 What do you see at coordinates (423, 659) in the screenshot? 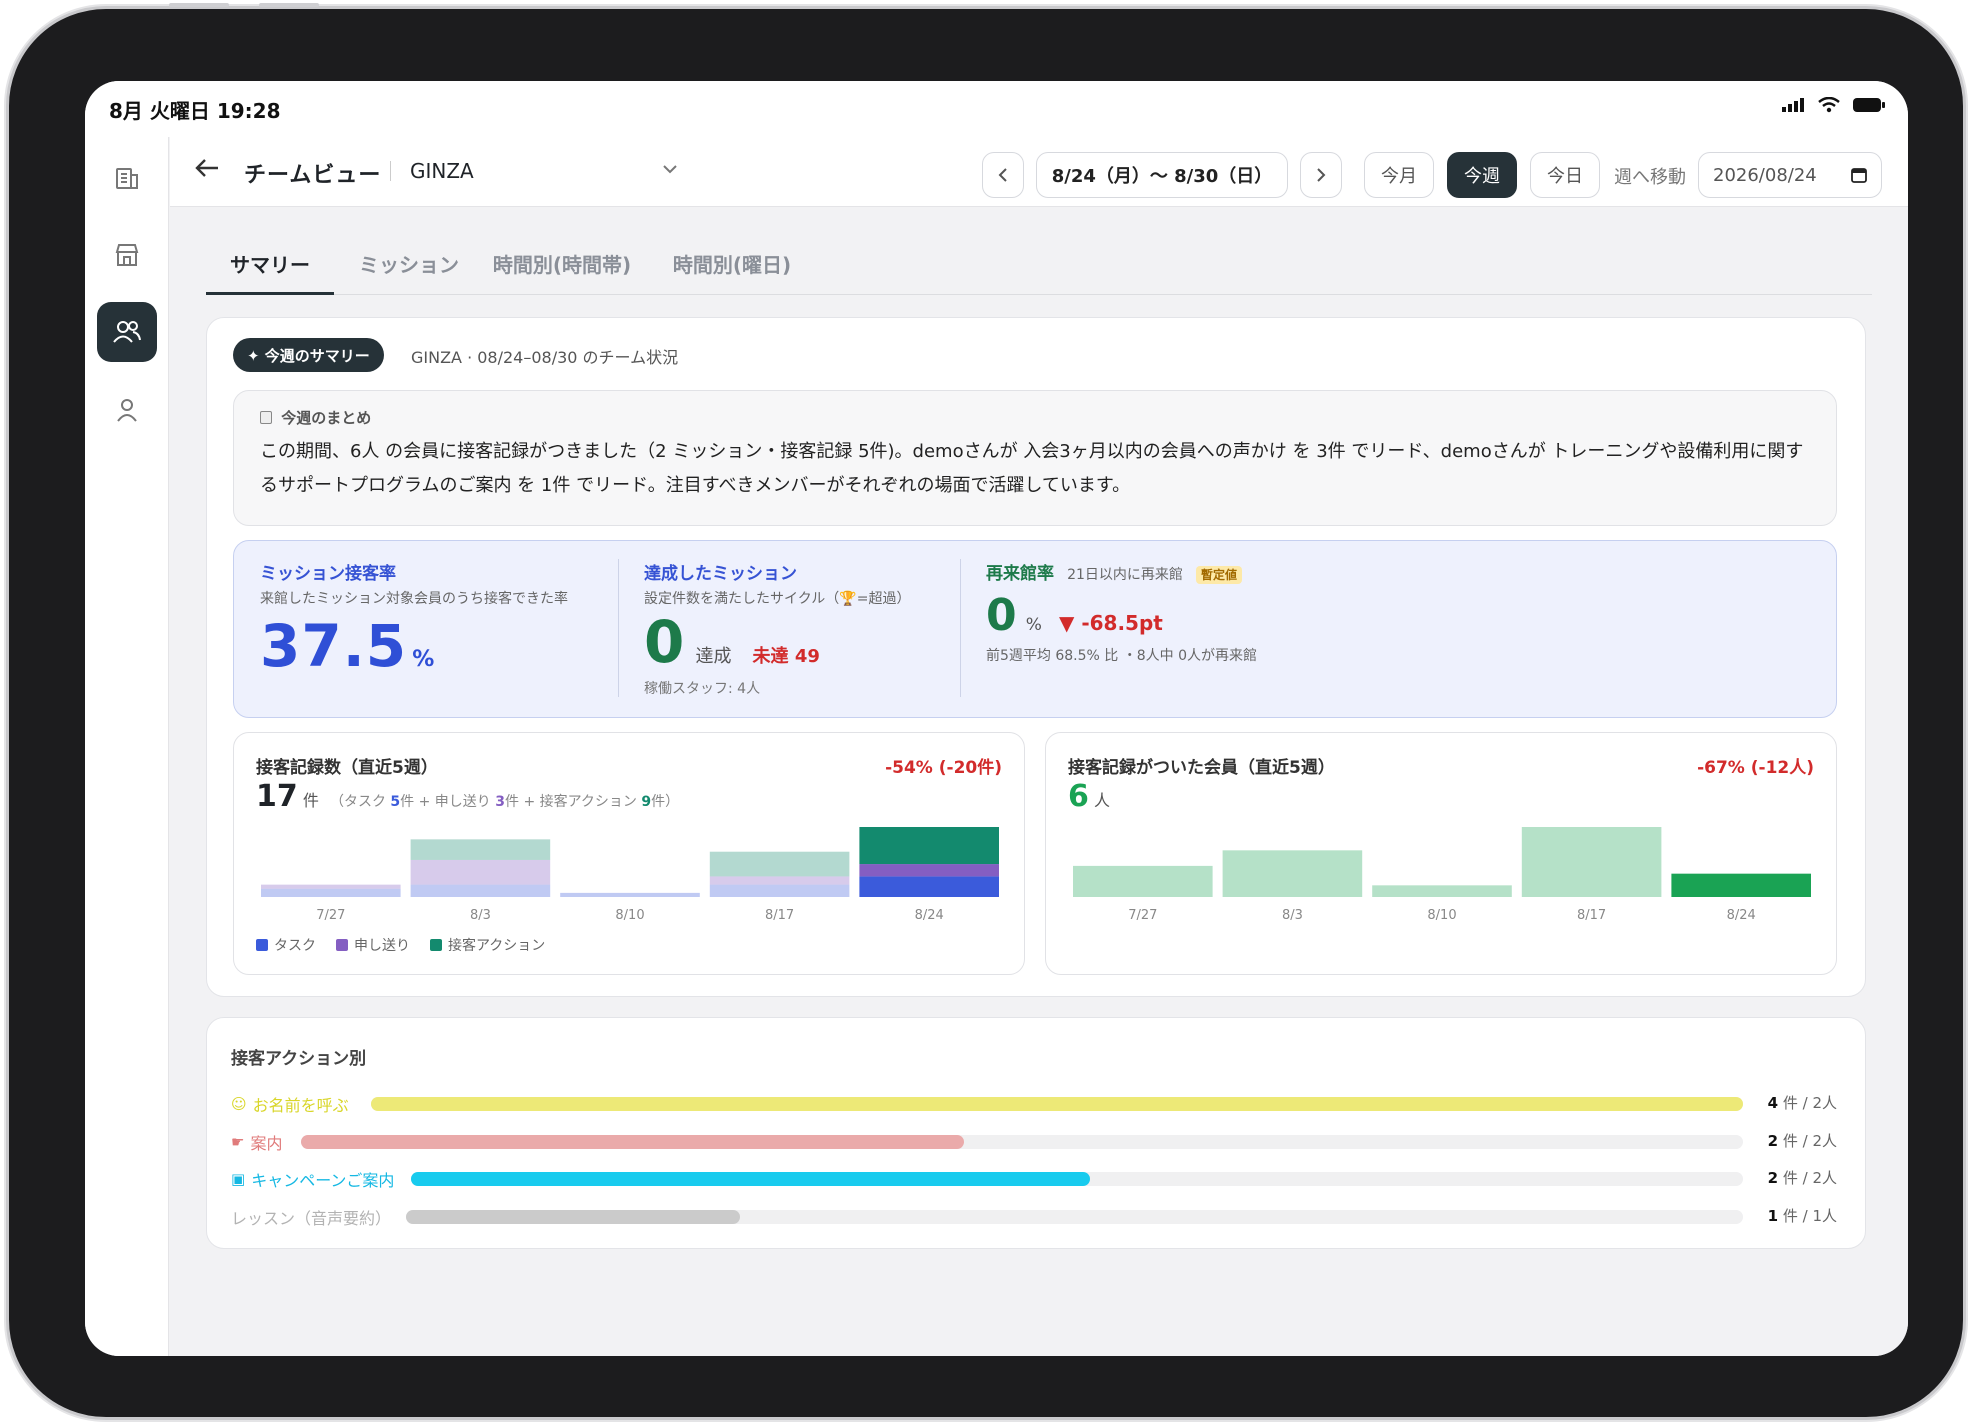
I see `kpi-rate-unit: %` at bounding box center [423, 659].